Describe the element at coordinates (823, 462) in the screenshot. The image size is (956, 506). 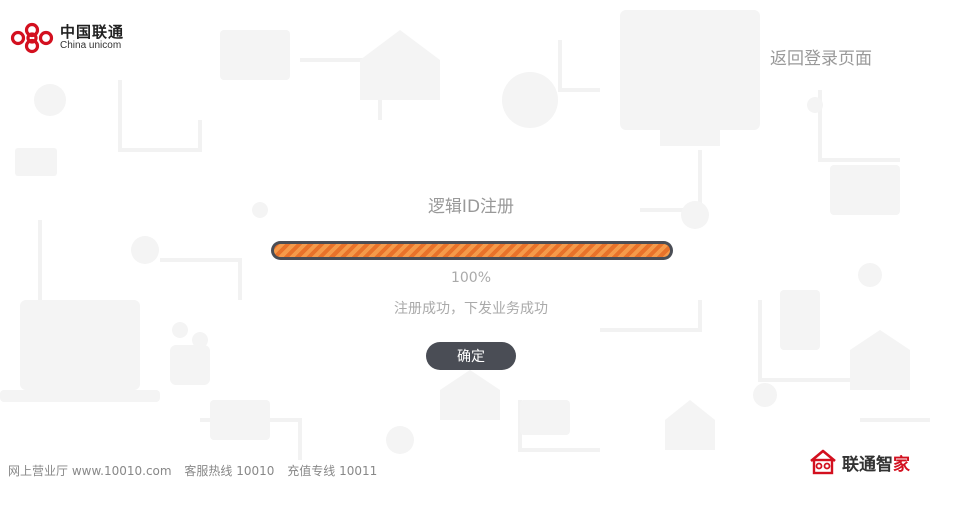
I see `house-brand-icon` at that location.